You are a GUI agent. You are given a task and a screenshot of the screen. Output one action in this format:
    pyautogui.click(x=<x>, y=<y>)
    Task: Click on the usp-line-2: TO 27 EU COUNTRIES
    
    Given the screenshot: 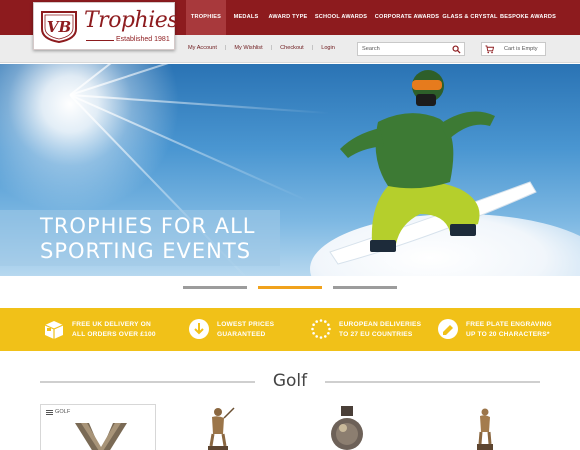 What is the action you would take?
    pyautogui.click(x=376, y=334)
    